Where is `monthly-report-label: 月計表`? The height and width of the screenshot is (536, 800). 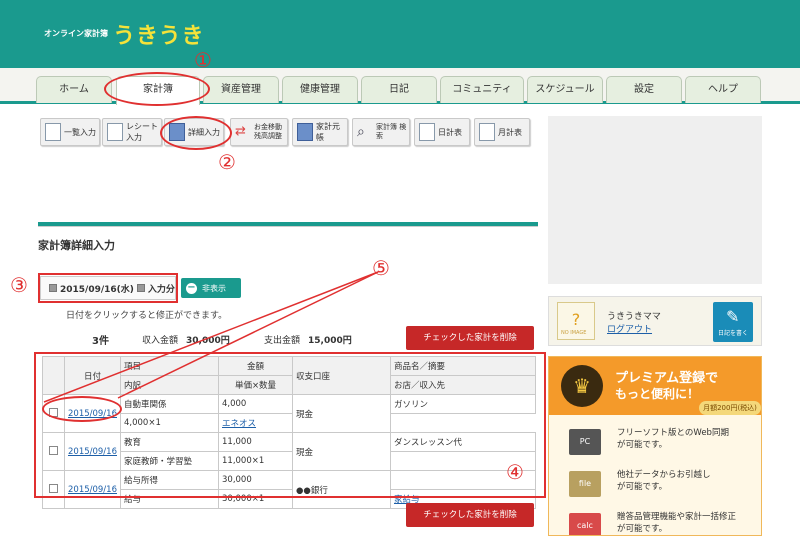
monthly-report-label: 月計表 is located at coordinates (510, 132).